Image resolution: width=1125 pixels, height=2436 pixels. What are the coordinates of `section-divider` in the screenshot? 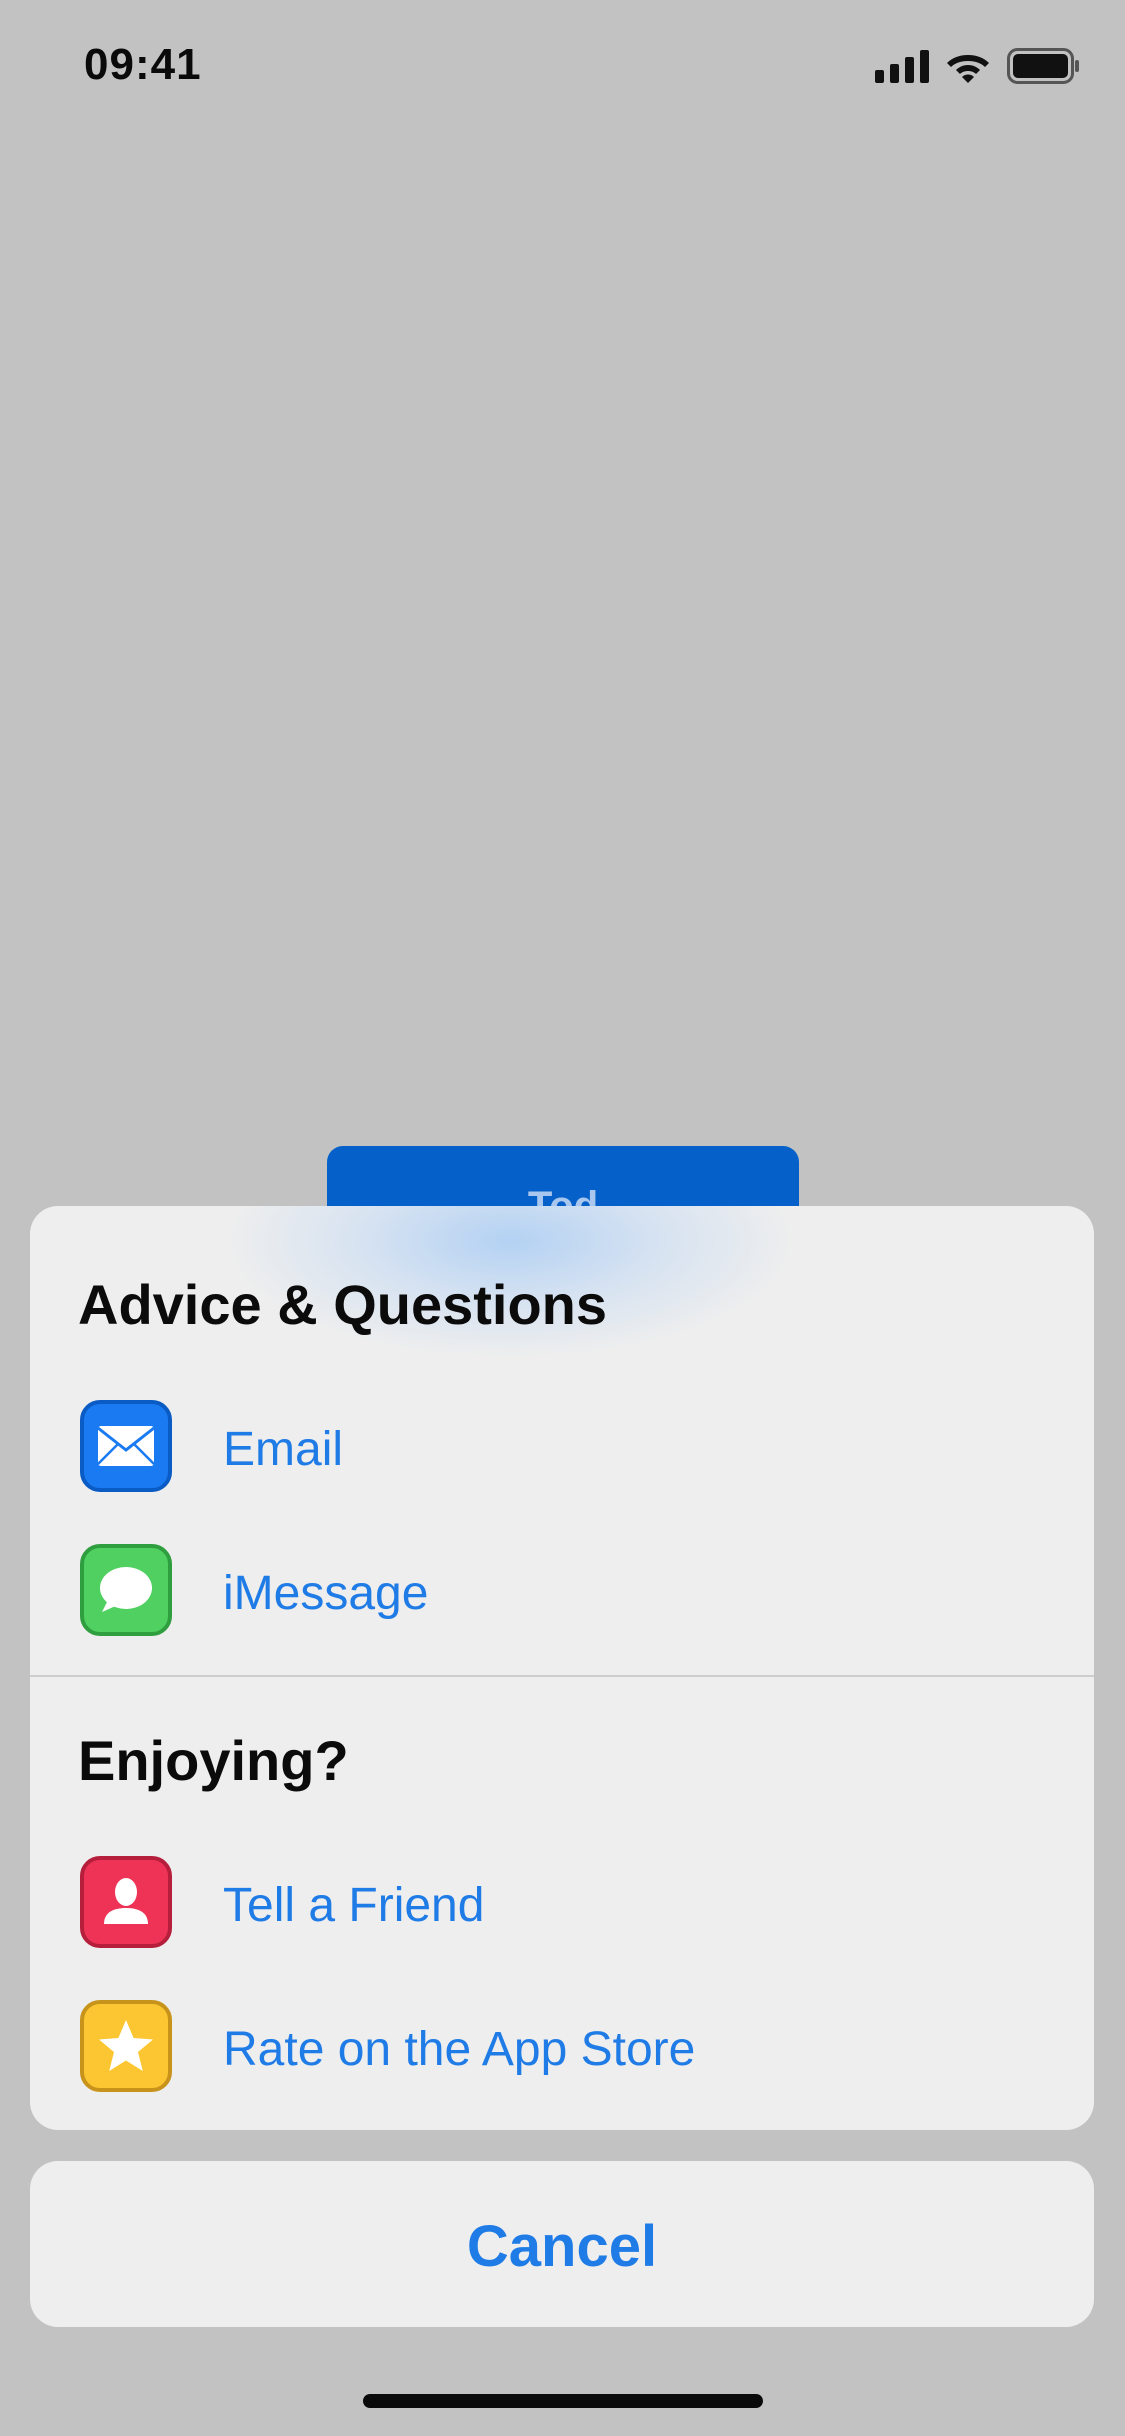 It's located at (562, 1676).